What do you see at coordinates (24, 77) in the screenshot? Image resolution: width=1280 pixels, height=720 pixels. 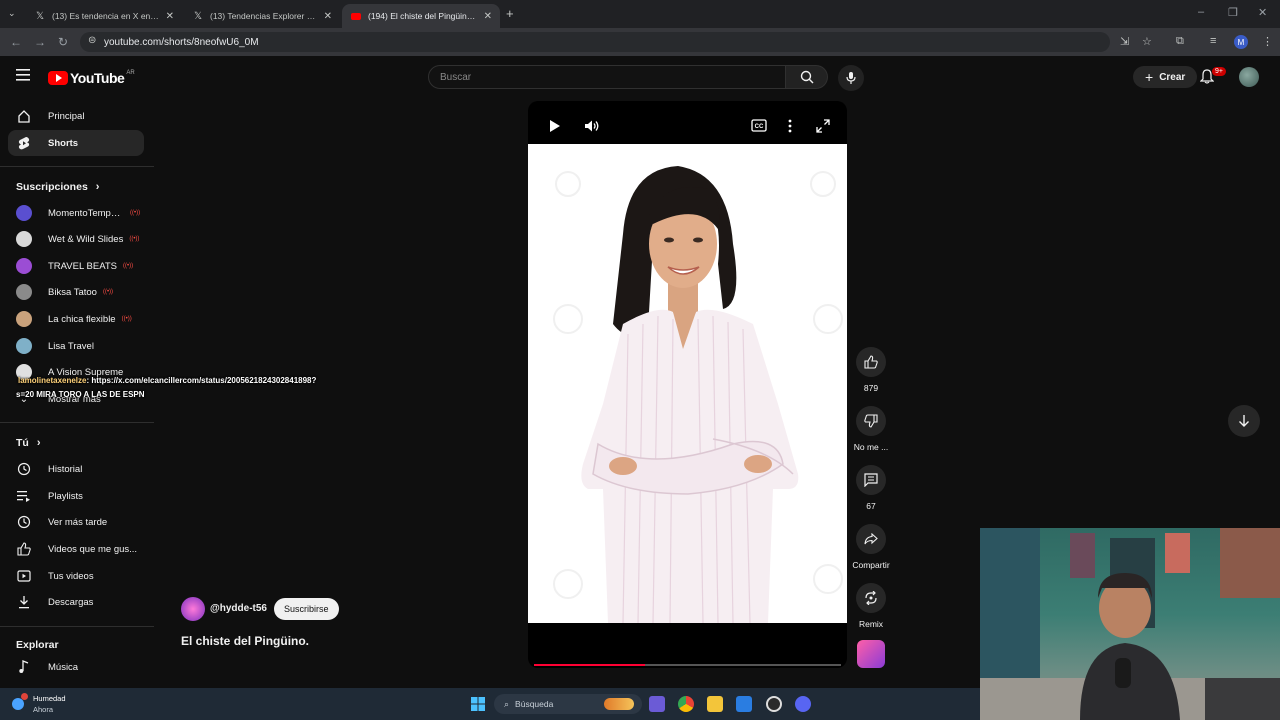 I see `hamburger-menu-icon` at bounding box center [24, 77].